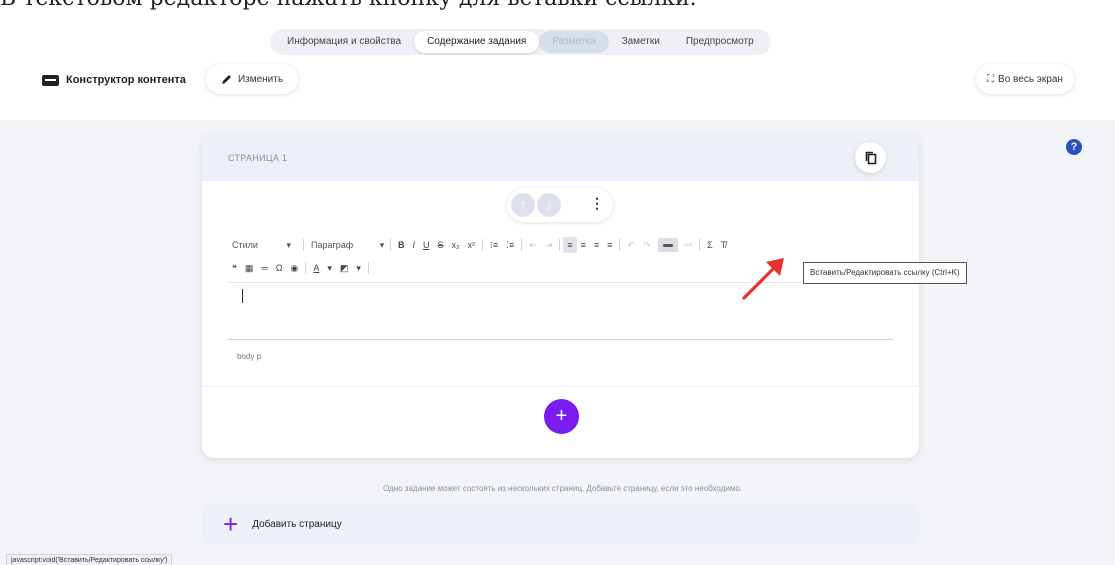 This screenshot has height=565, width=1115. I want to click on blockquote-icon: ❝, so click(234, 268).